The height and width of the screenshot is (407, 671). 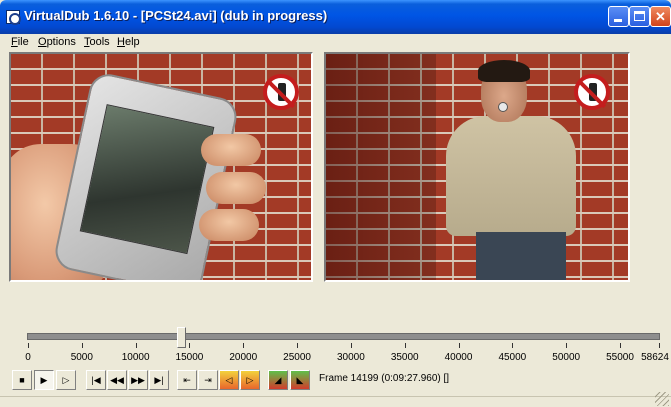 I want to click on play-input-button: ▶, so click(x=44, y=380).